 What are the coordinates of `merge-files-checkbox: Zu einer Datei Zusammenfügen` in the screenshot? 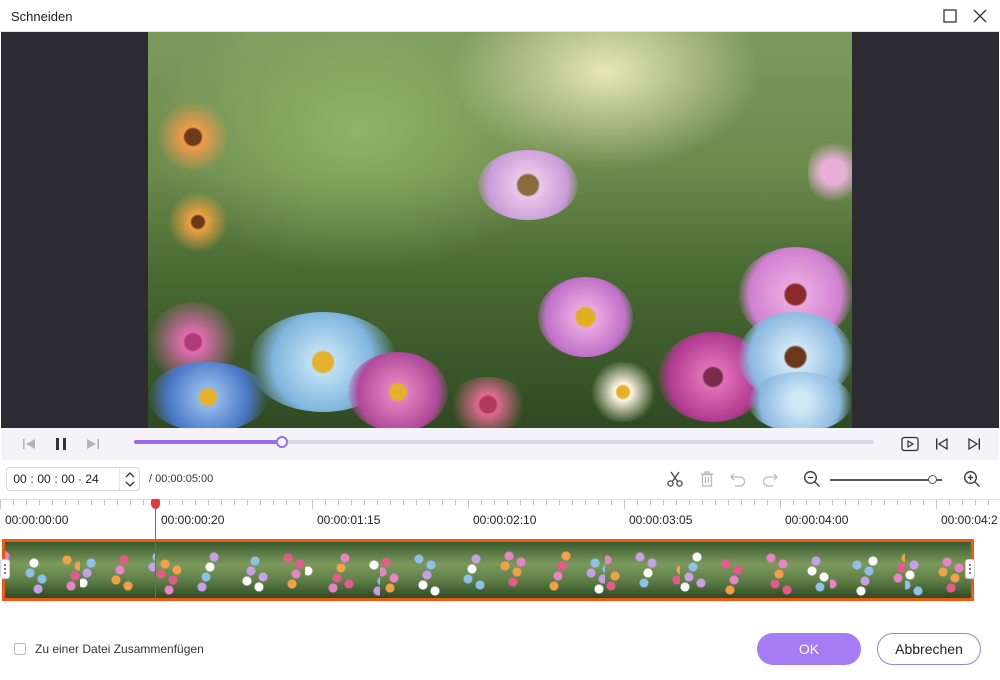 It's located at (109, 649).